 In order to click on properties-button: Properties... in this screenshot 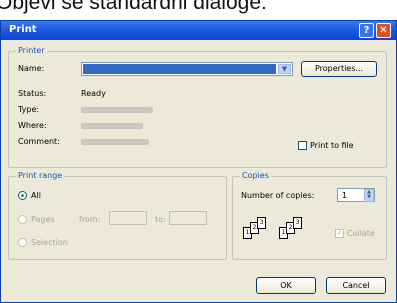, I will do `click(339, 69)`.